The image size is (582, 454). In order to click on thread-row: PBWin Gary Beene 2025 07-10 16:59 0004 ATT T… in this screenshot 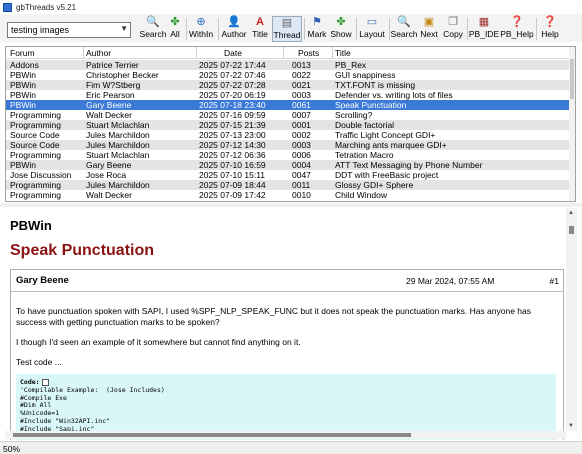, I will do `click(289, 165)`.